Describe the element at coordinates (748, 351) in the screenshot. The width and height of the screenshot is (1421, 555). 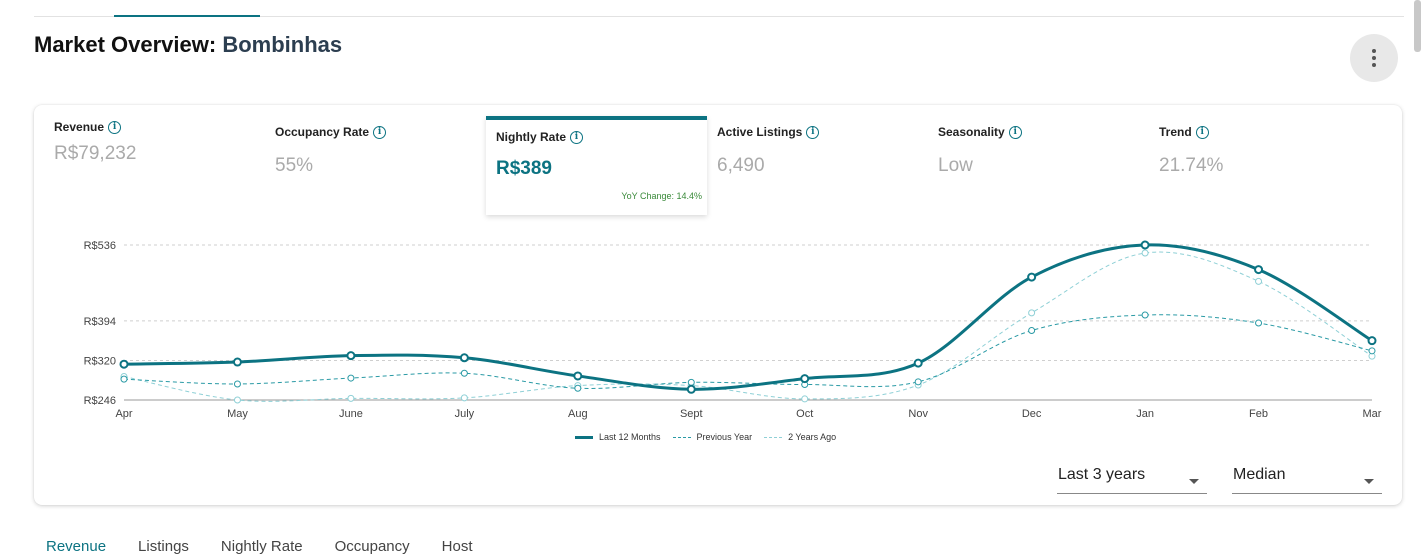
I see `series-line` at that location.